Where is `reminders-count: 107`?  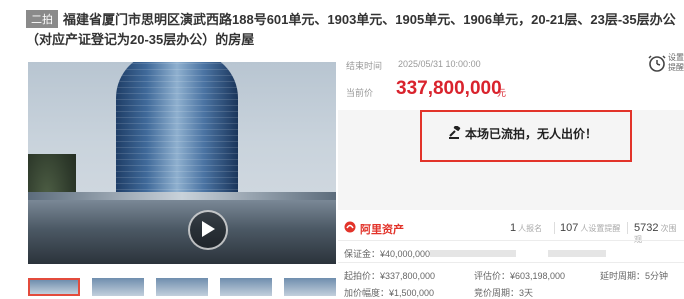 reminders-count: 107 is located at coordinates (569, 228).